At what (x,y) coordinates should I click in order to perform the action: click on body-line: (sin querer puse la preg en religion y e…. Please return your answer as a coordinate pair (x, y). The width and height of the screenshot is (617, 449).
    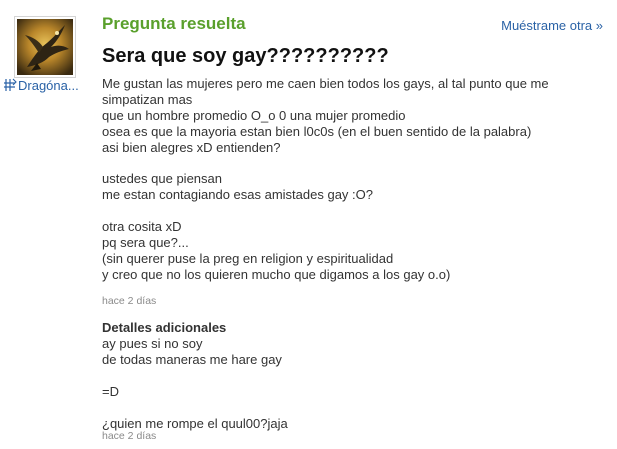
    Looking at the image, I should click on (248, 258).